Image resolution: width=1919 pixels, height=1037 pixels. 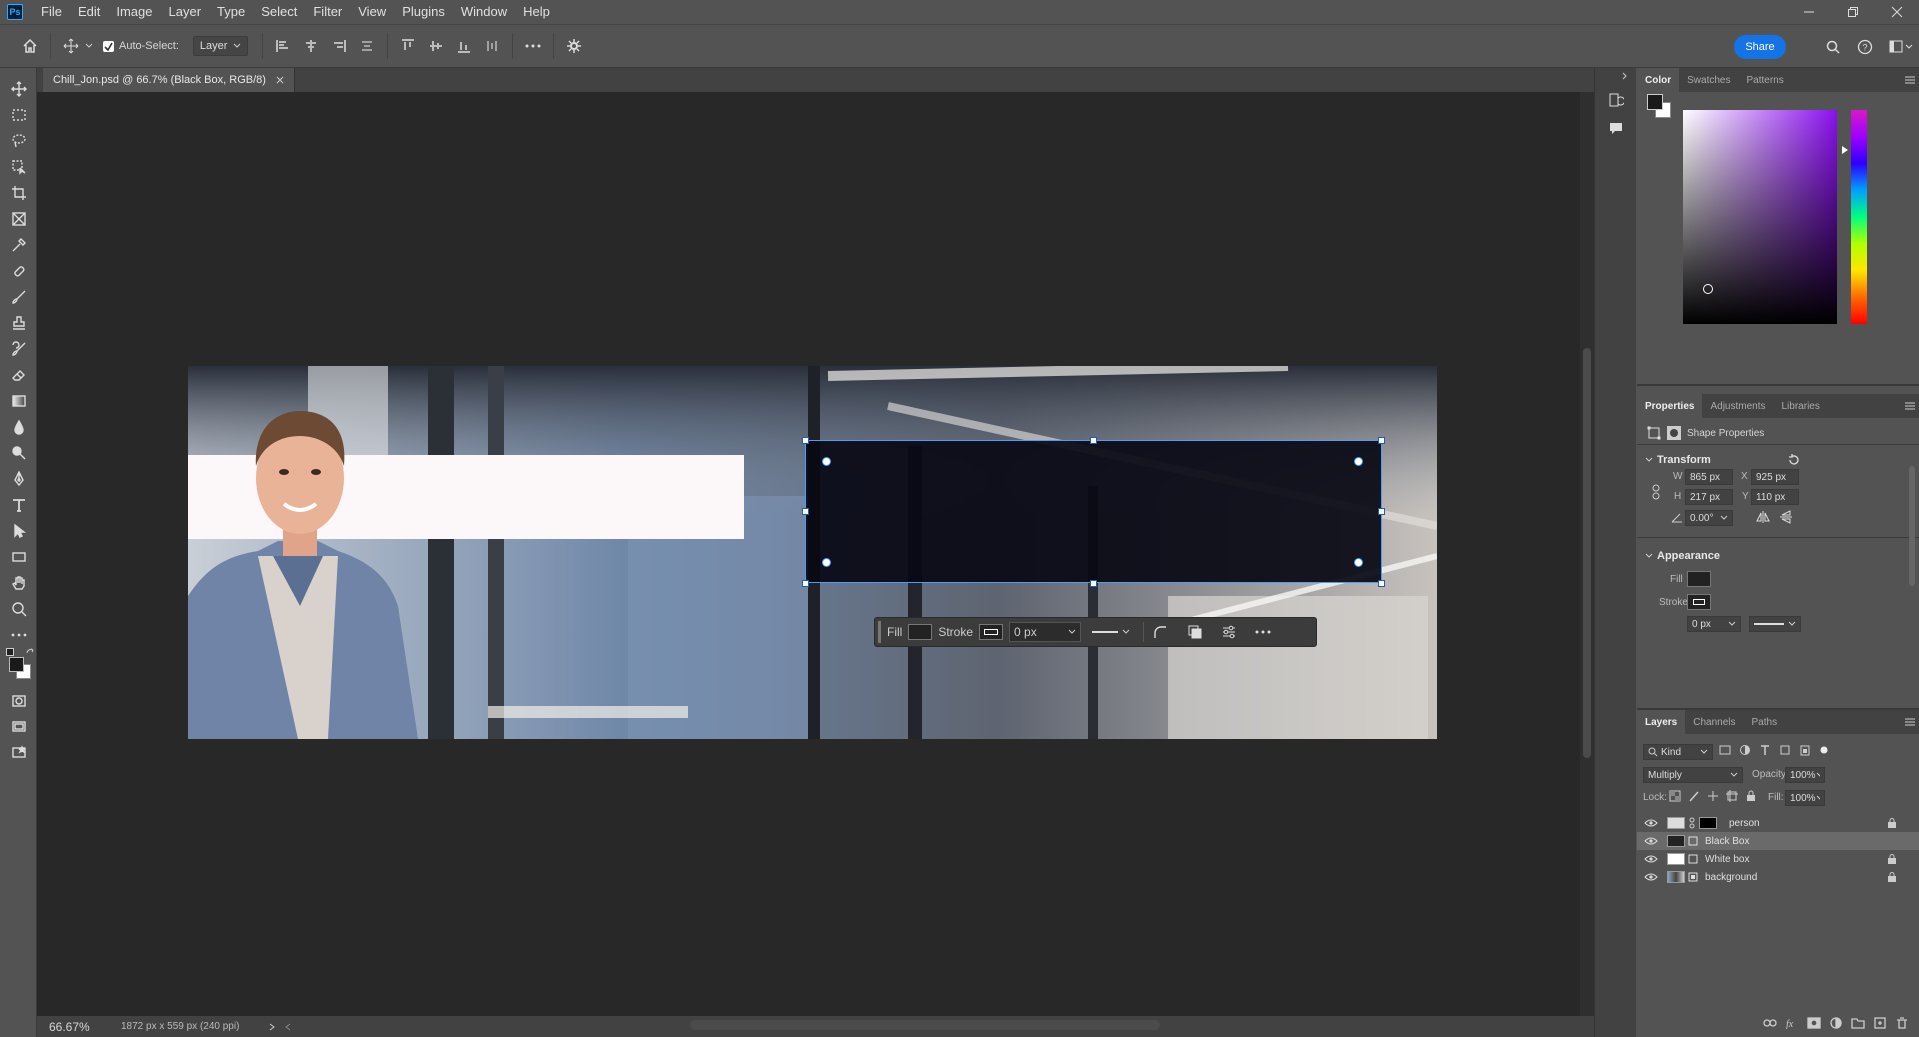 What do you see at coordinates (464, 46) in the screenshot?
I see `align-bottom-edges-icon` at bounding box center [464, 46].